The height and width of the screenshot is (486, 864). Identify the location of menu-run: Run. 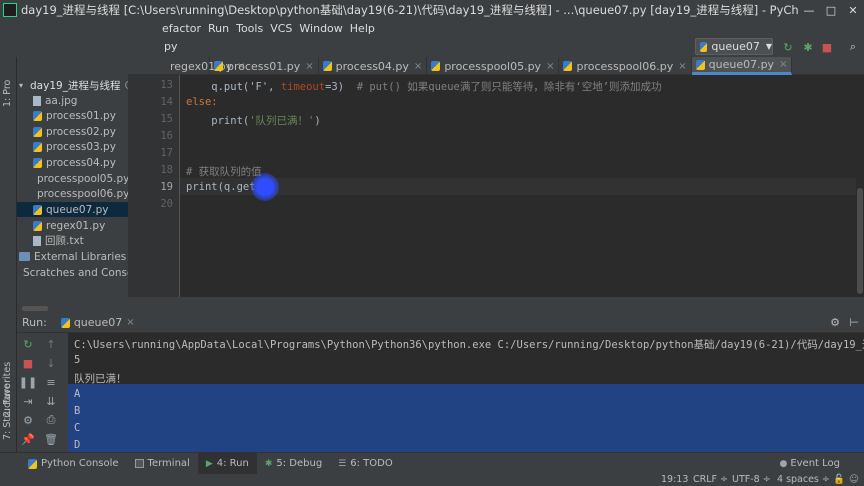
(218, 28).